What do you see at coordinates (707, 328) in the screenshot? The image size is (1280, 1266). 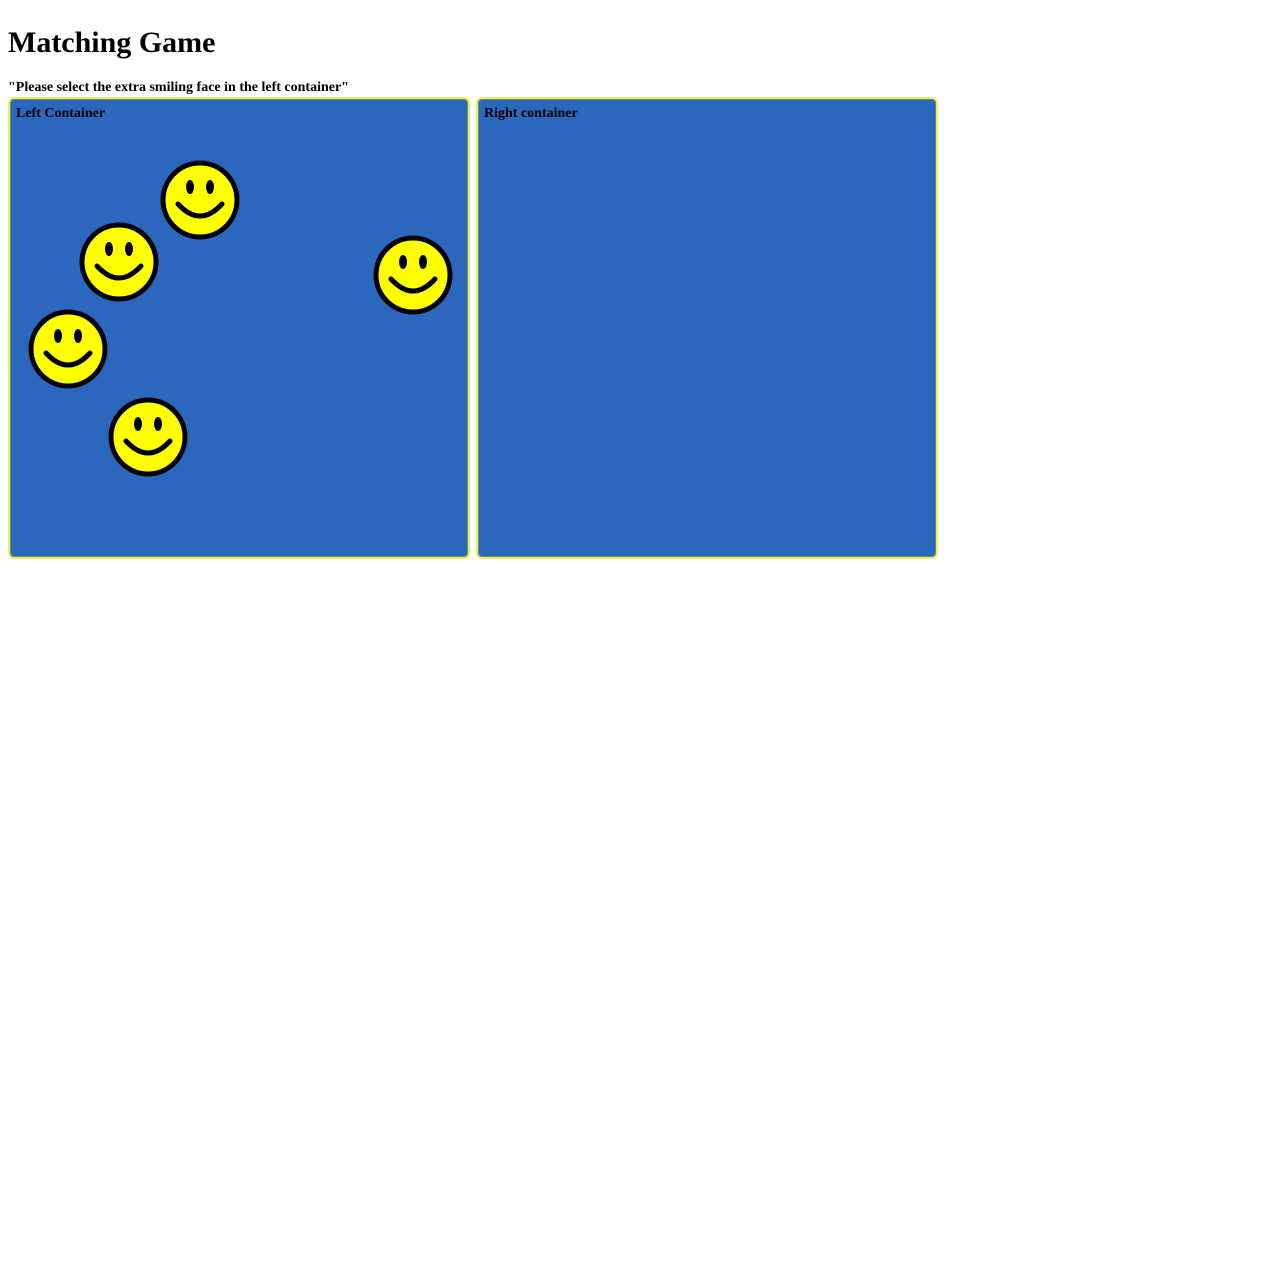 I see `right-container: Right container` at bounding box center [707, 328].